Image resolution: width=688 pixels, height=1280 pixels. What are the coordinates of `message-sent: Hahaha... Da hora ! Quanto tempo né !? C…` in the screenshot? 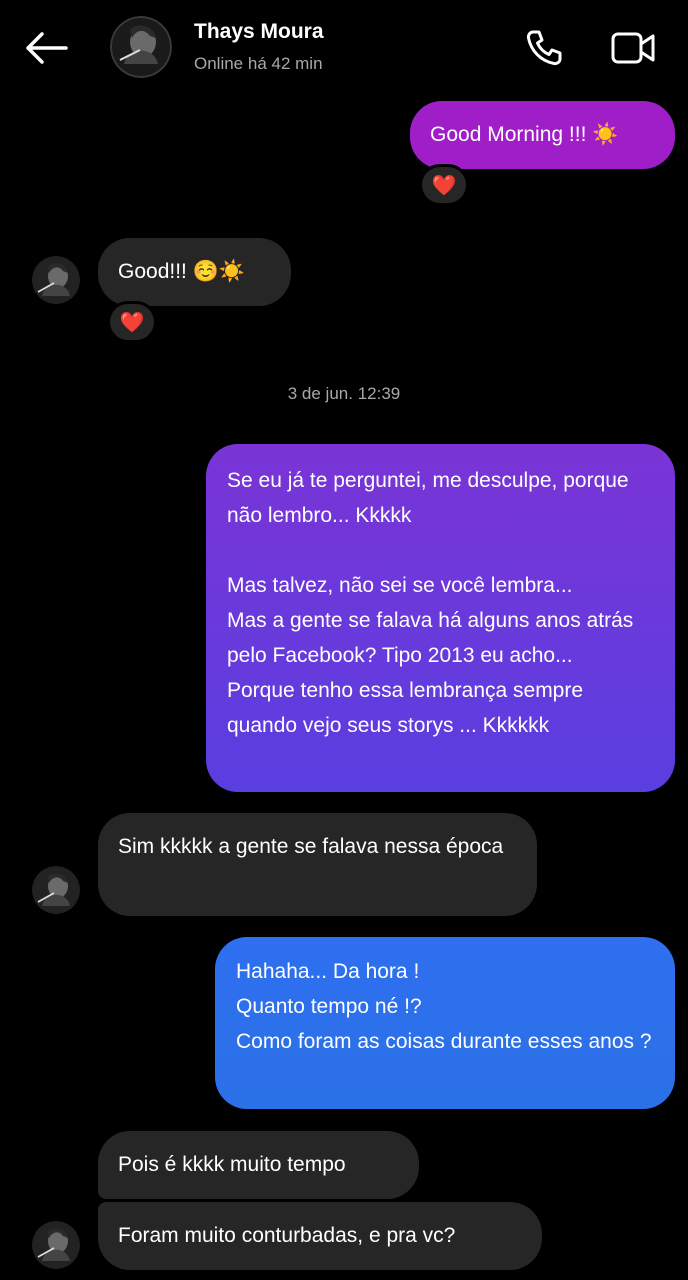 It's located at (445, 1023).